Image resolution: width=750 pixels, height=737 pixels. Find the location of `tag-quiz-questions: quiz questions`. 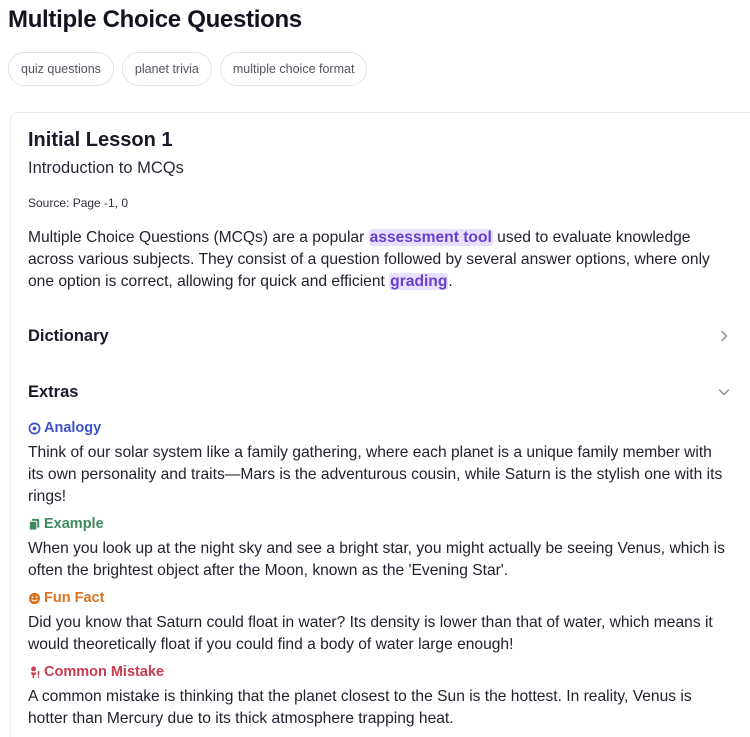

tag-quiz-questions: quiz questions is located at coordinates (61, 69).